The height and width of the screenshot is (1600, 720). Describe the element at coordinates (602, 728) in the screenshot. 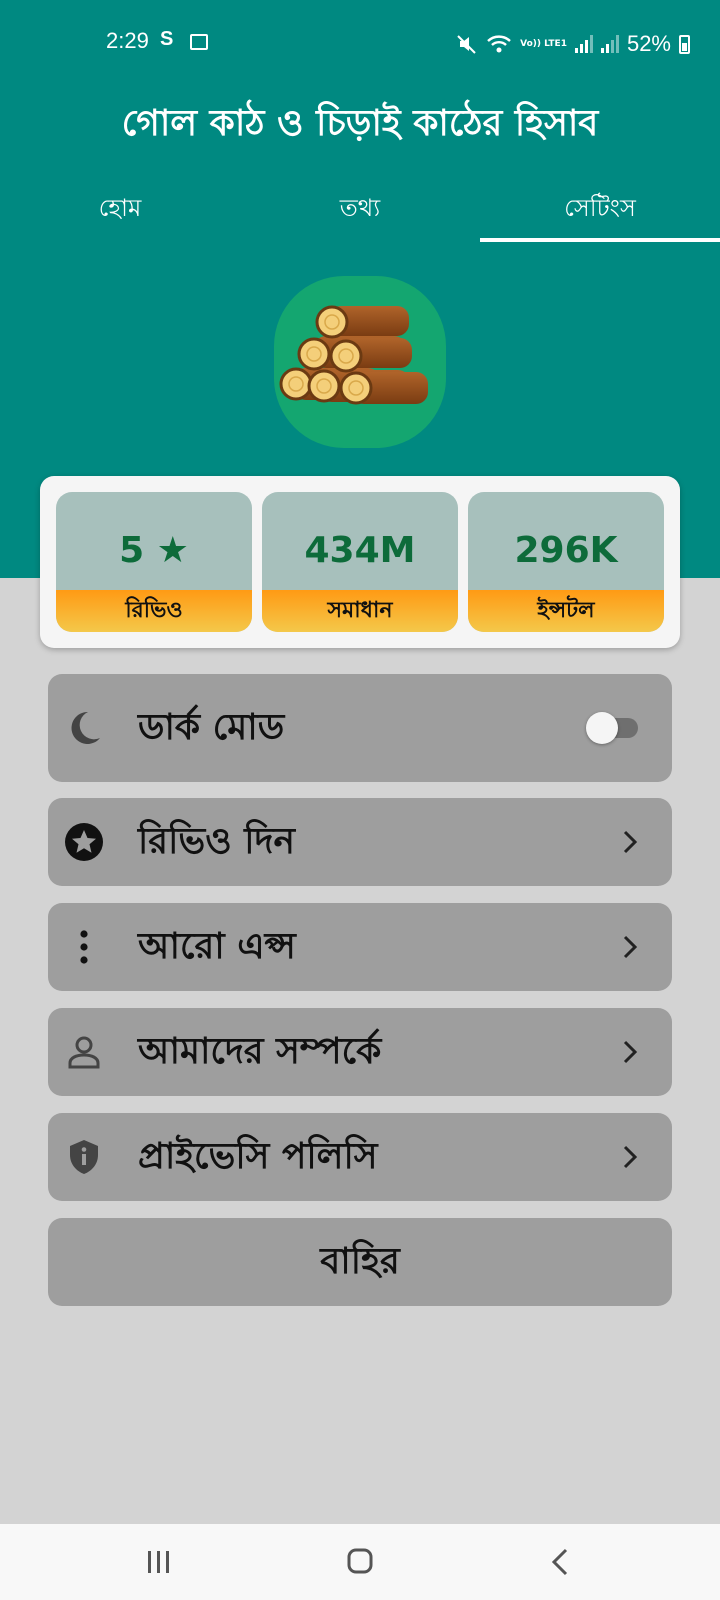

I see `toggle-knob` at that location.